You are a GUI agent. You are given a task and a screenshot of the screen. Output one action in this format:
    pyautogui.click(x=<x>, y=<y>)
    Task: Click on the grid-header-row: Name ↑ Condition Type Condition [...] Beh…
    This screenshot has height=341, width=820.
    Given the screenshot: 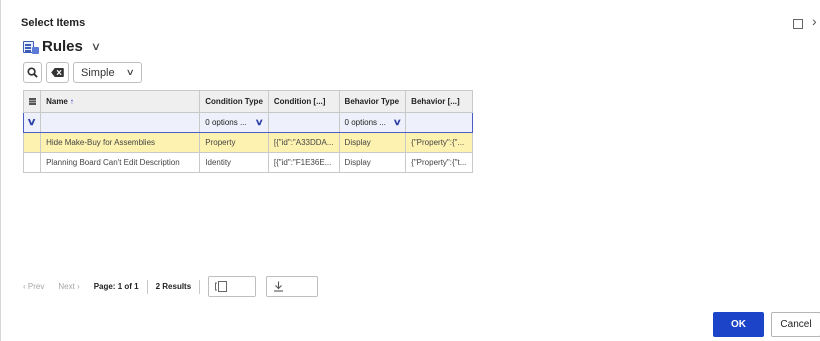 What is the action you would take?
    pyautogui.click(x=247, y=101)
    